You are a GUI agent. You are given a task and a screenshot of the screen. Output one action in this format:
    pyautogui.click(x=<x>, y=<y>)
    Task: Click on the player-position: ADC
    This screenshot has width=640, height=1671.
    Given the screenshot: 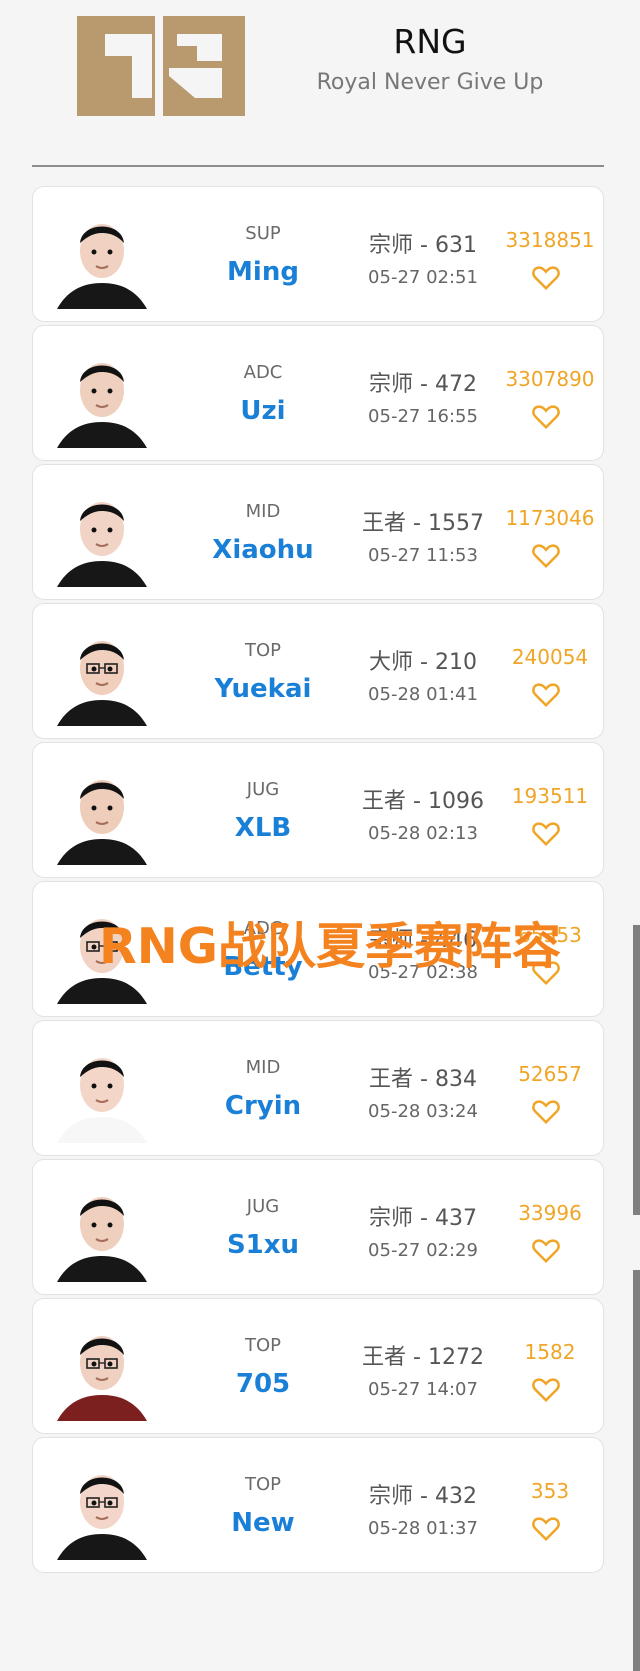 What is the action you would take?
    pyautogui.click(x=263, y=372)
    